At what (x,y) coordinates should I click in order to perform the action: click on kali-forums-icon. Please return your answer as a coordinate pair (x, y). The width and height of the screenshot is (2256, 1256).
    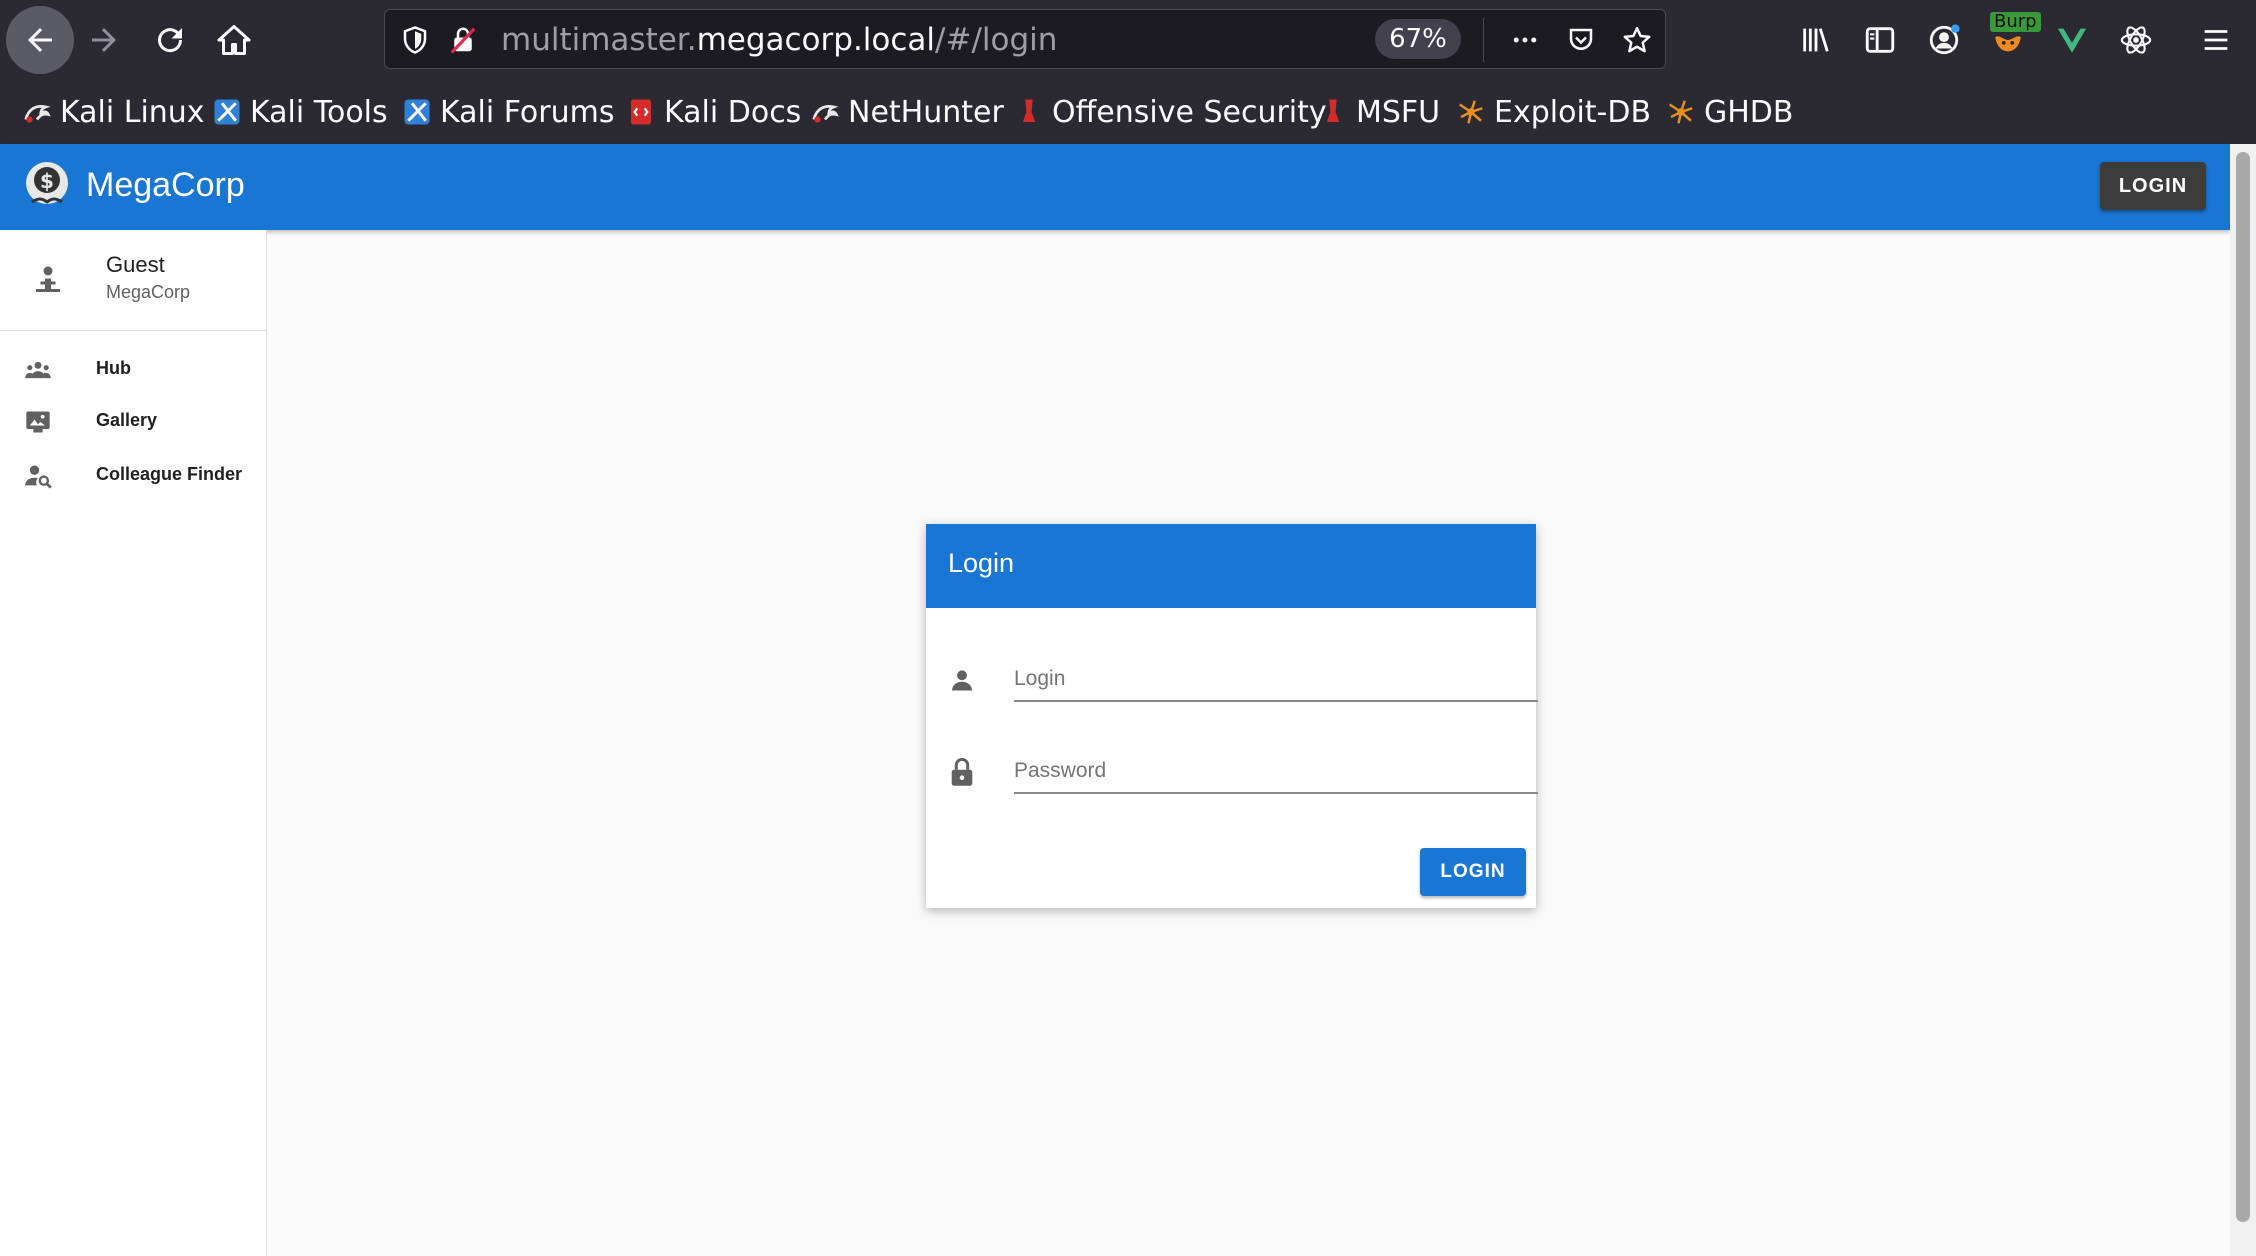
    Looking at the image, I should click on (417, 112).